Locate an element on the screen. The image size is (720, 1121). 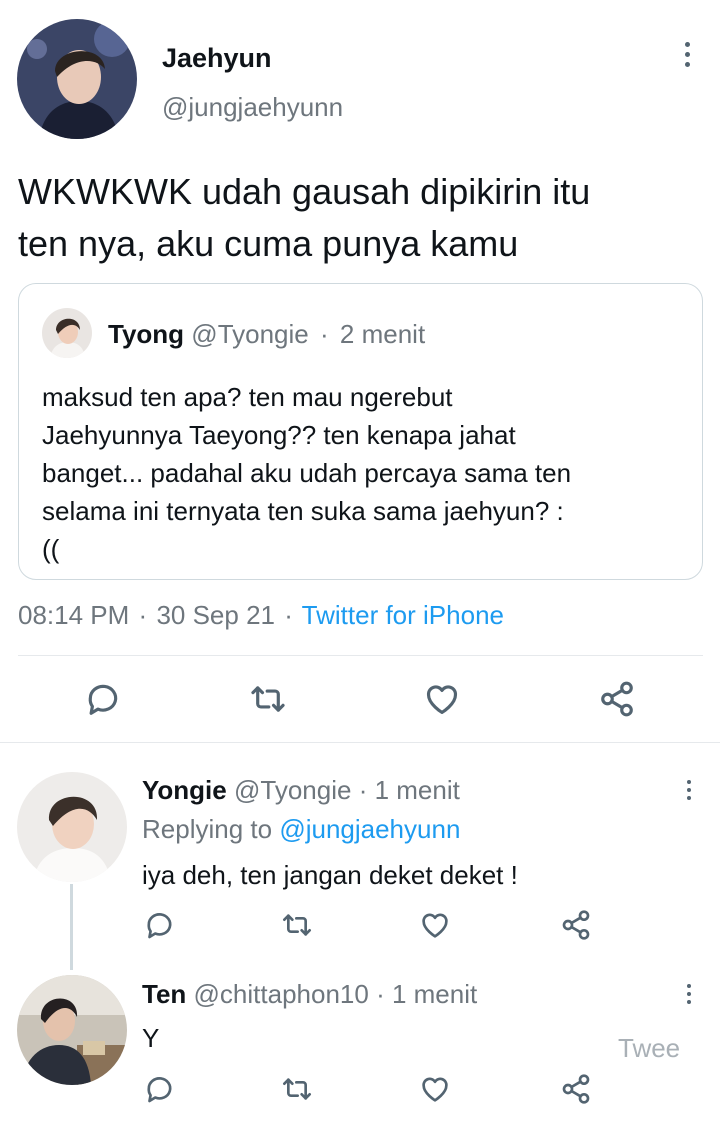
replying-to-handle: @jungjaehyunn is located at coordinates (369, 829).